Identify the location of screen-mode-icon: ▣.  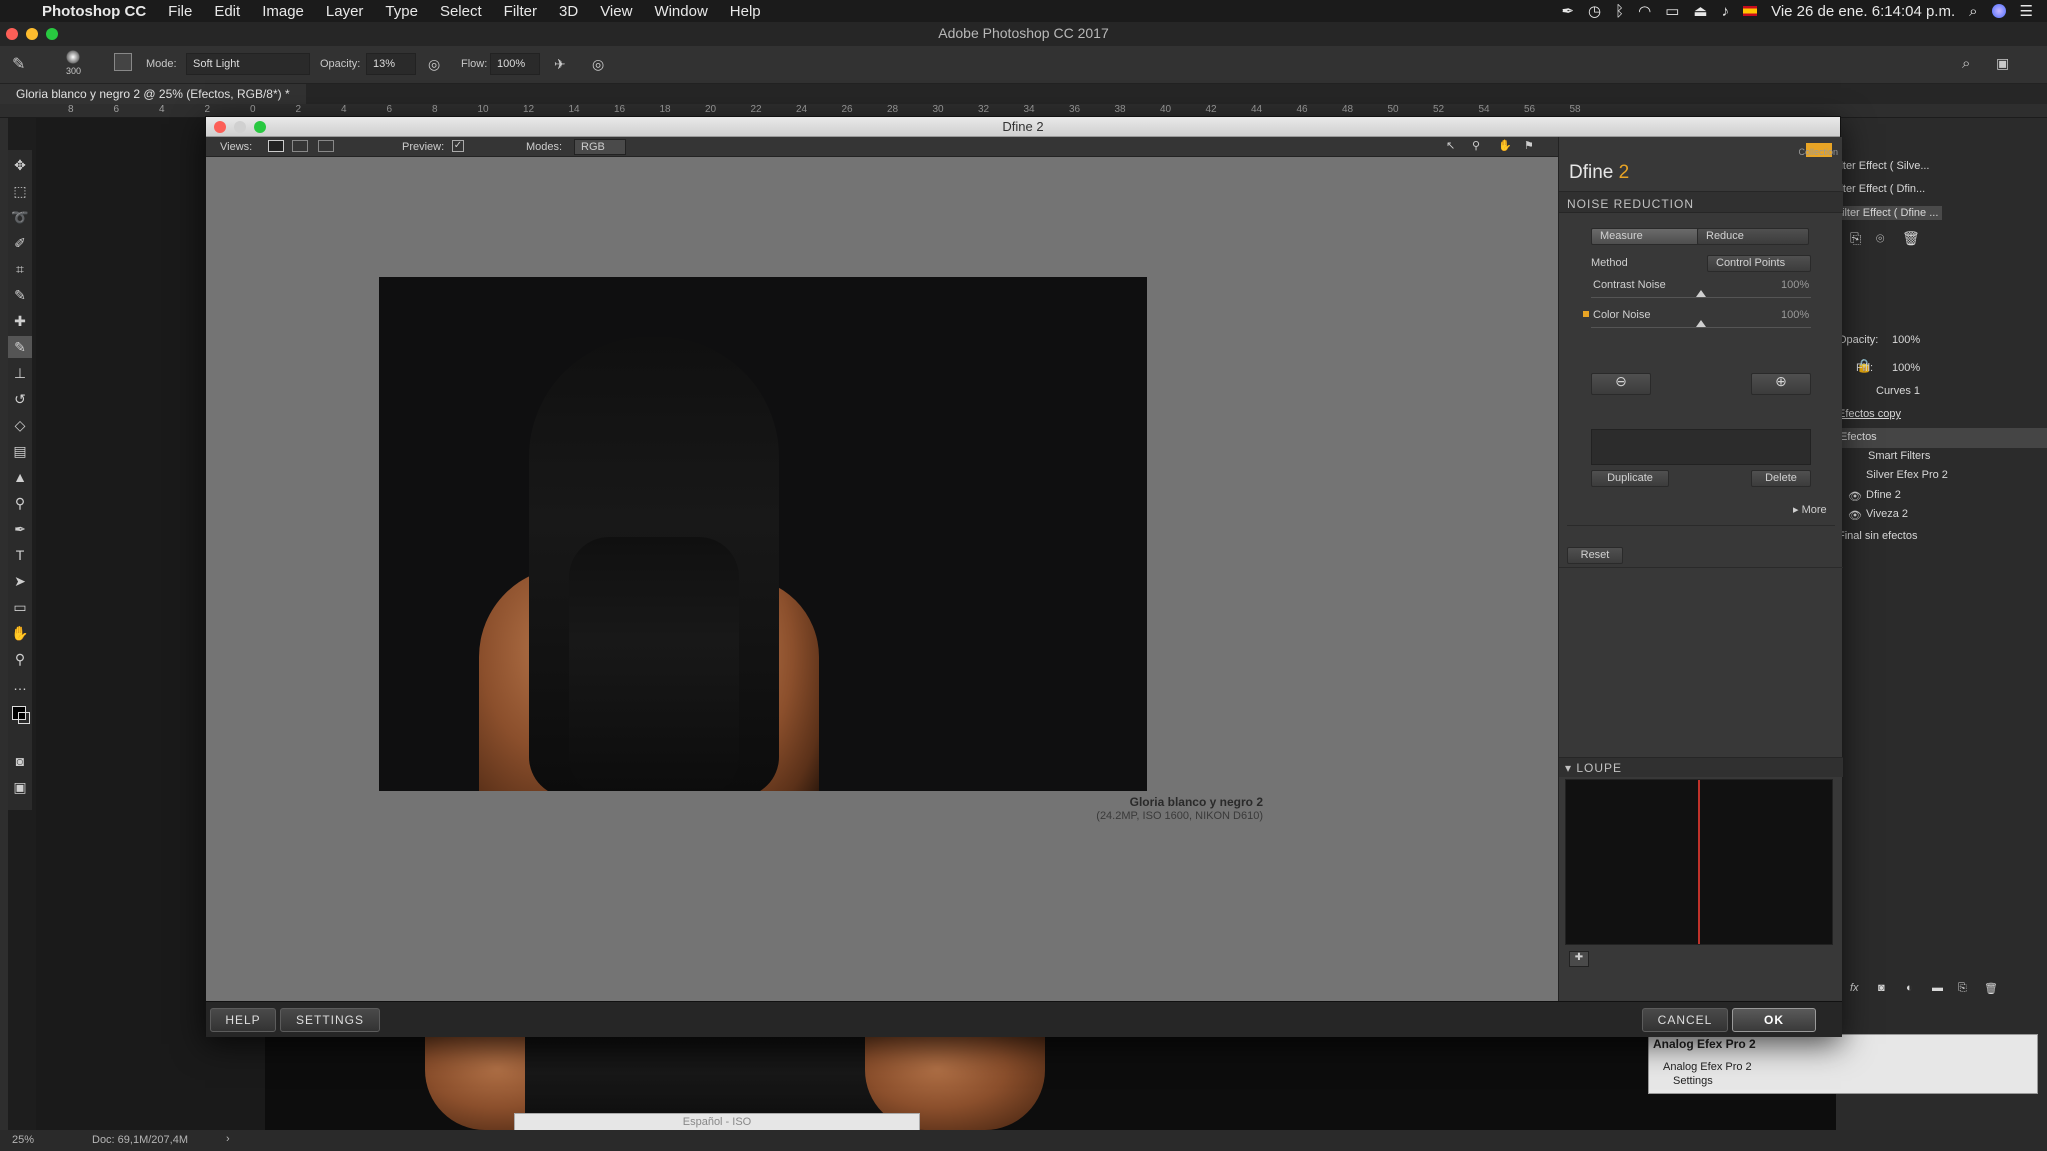
(20, 787).